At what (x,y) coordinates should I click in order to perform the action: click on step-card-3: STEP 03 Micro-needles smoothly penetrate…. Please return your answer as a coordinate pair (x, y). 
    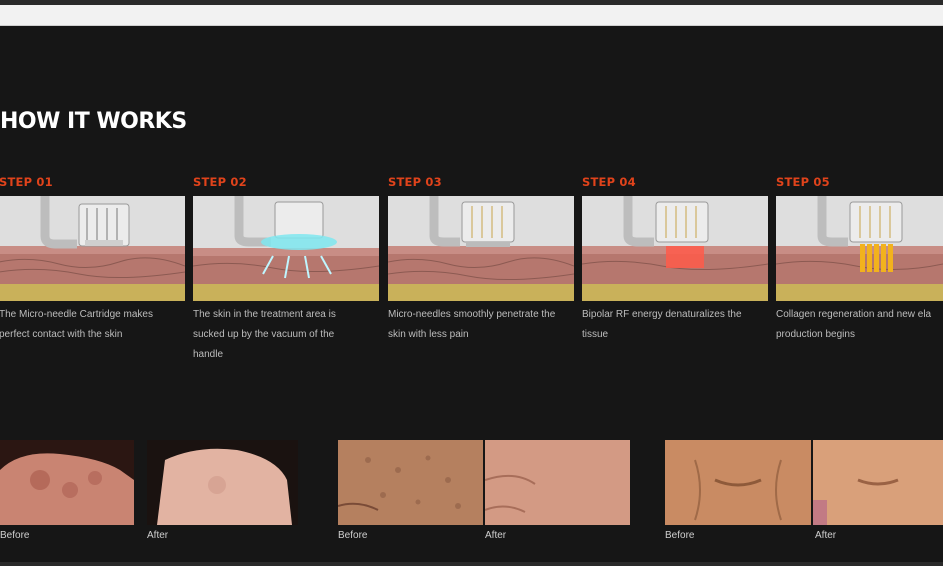
    Looking at the image, I should click on (481, 257).